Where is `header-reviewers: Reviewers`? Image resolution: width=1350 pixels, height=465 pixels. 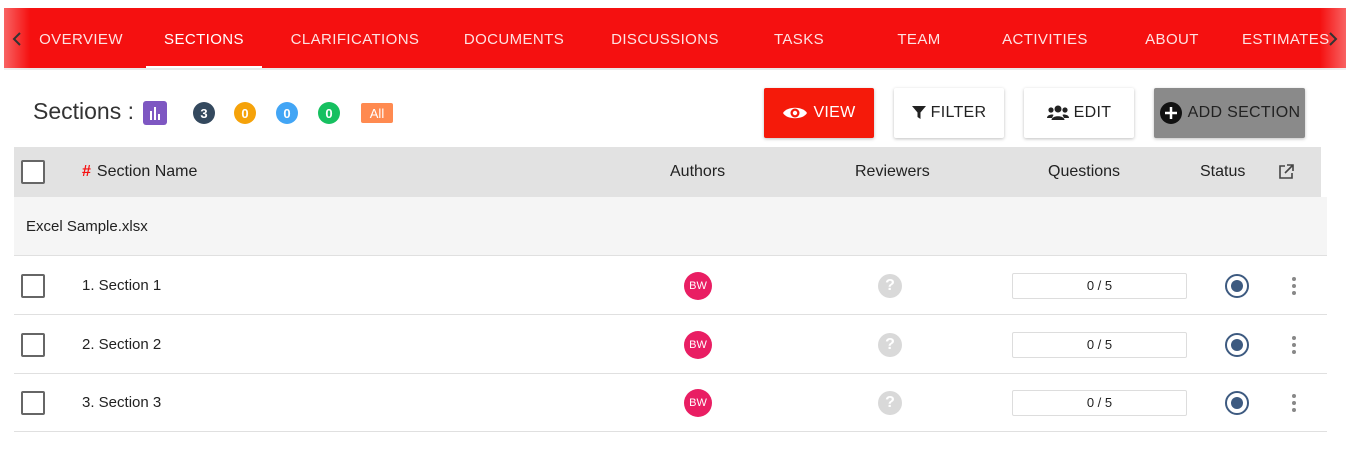
header-reviewers: Reviewers is located at coordinates (892, 171).